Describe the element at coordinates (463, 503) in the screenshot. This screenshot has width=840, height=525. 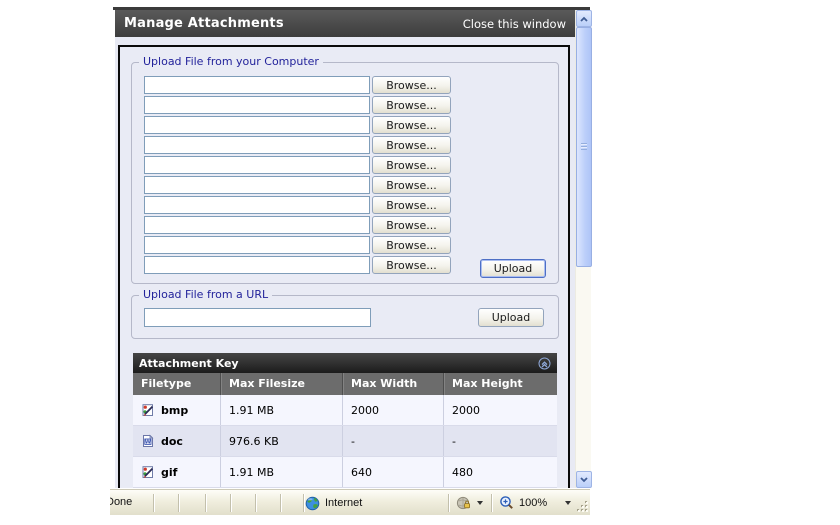
I see `globe-lock-icon` at that location.